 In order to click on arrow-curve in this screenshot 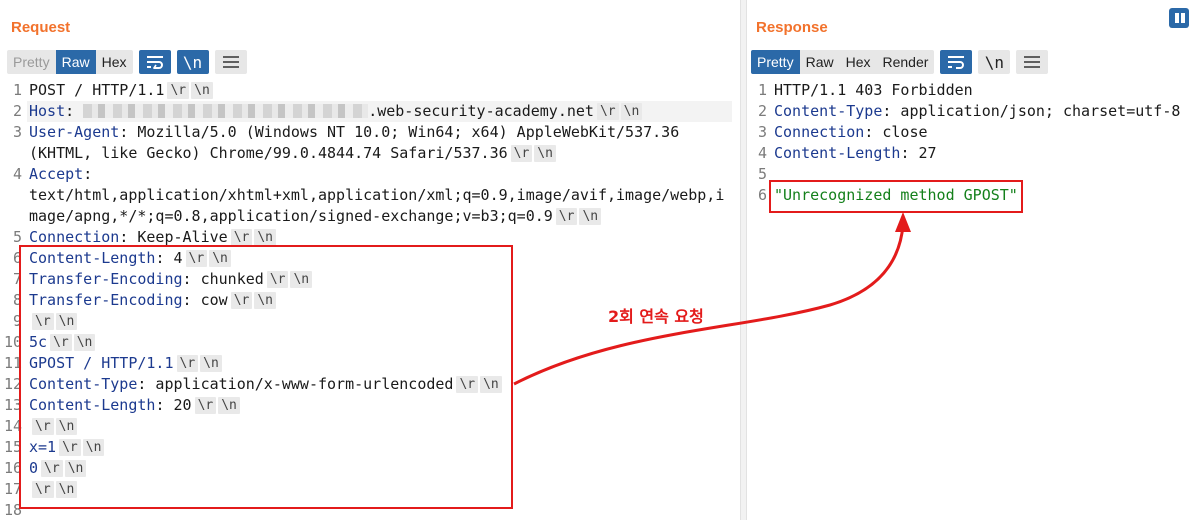, I will do `click(709, 305)`.